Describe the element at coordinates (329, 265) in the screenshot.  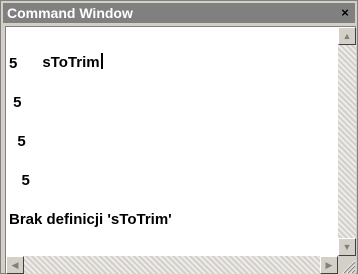
I see `scroll-right-button: ▶` at that location.